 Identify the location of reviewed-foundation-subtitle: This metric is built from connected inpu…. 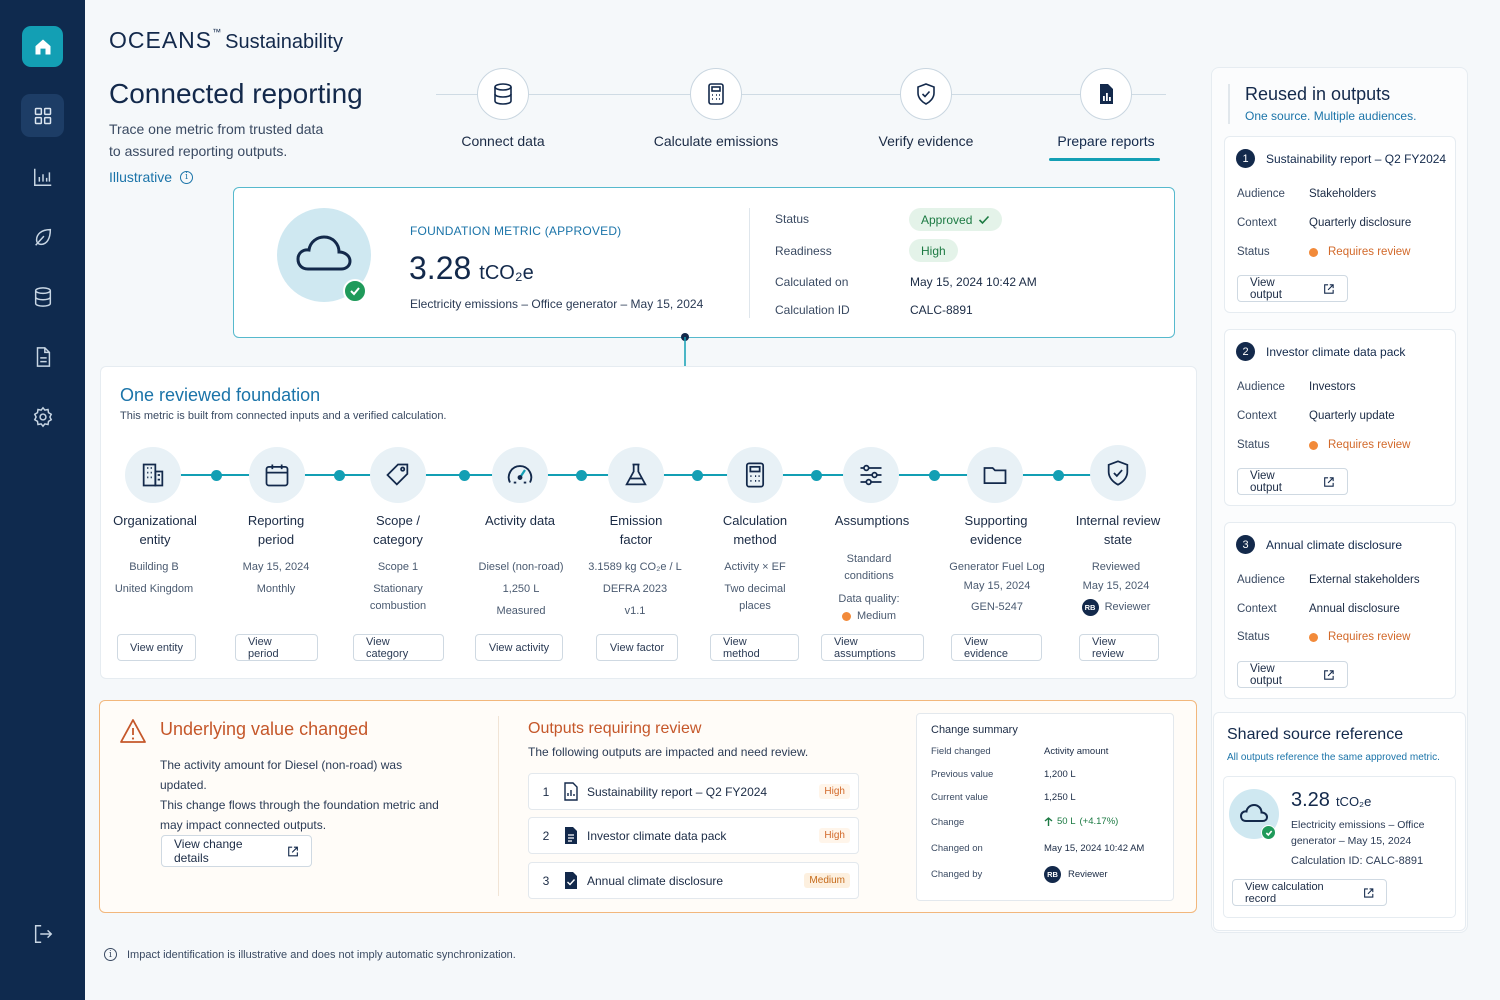
(283, 416).